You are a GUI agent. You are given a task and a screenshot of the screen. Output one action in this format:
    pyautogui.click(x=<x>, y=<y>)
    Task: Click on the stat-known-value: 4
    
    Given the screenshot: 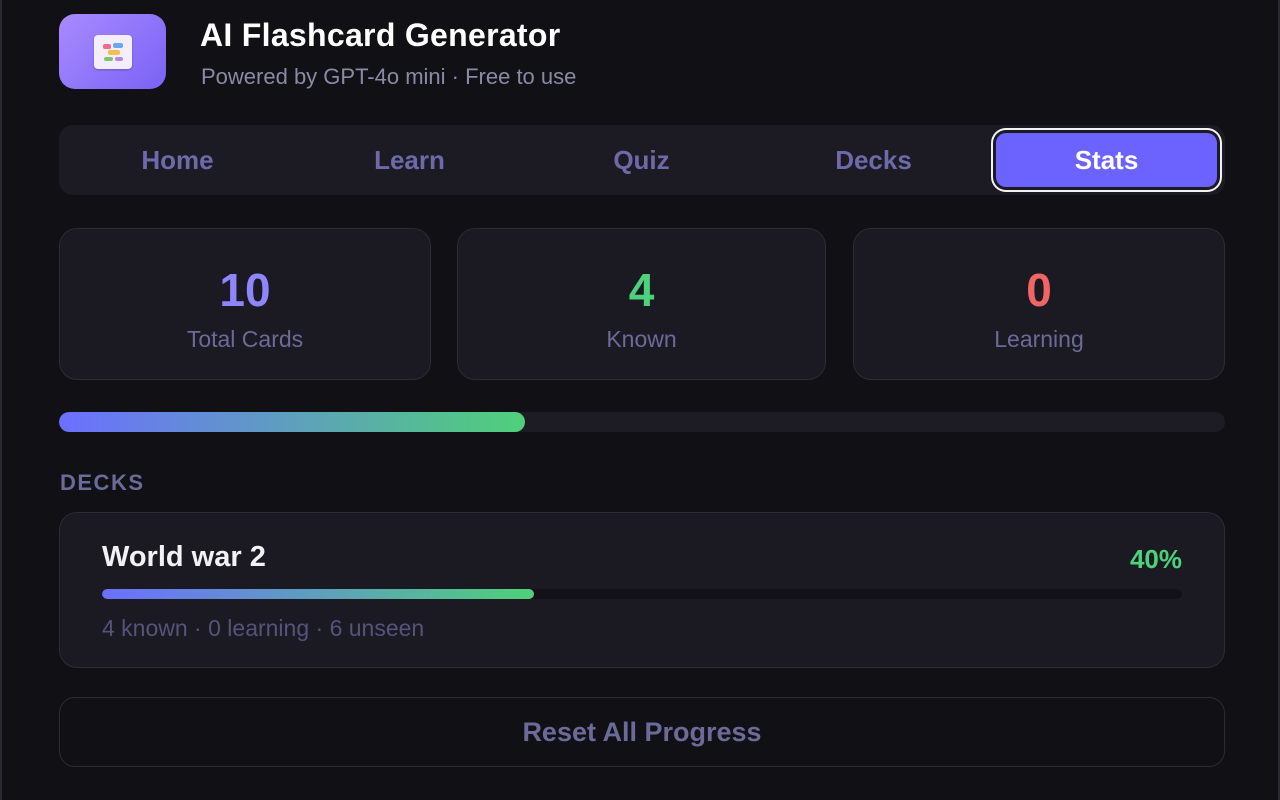 What is the action you would take?
    pyautogui.click(x=641, y=290)
    